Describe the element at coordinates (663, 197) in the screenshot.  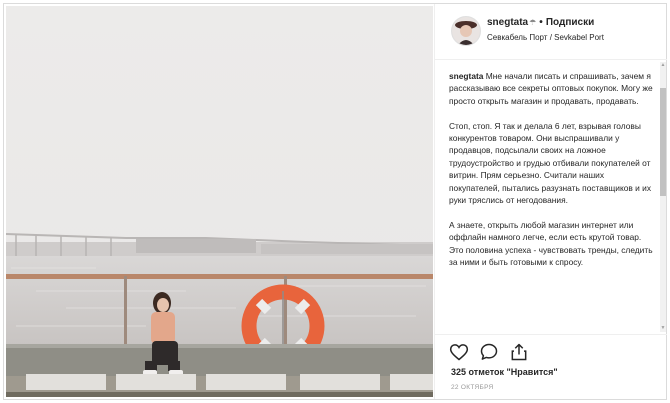
I see `caption-scrollbar: ▲ ▼` at that location.